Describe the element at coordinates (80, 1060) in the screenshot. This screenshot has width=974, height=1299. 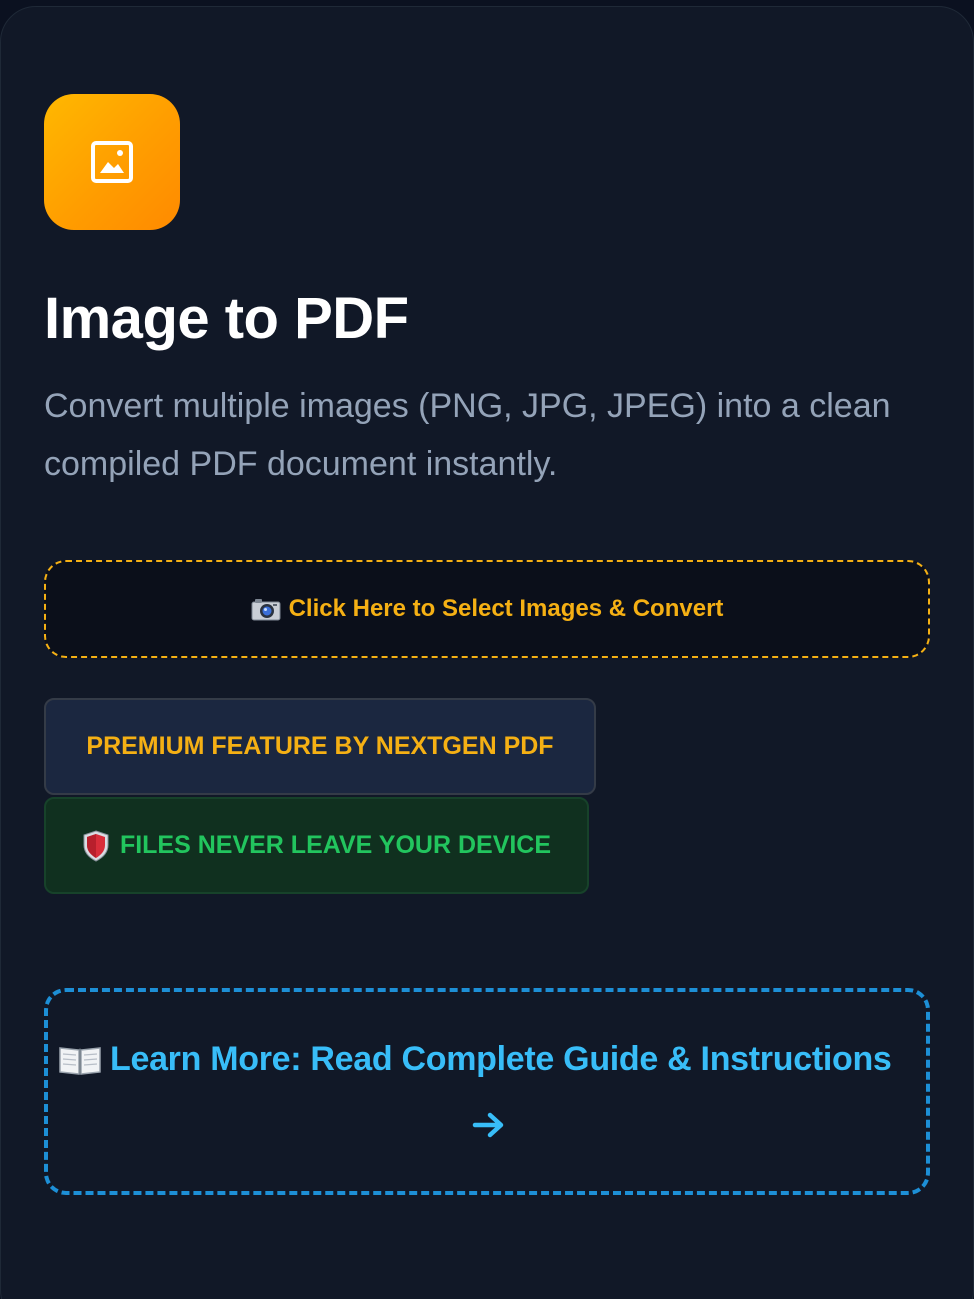
I see `book-icon` at that location.